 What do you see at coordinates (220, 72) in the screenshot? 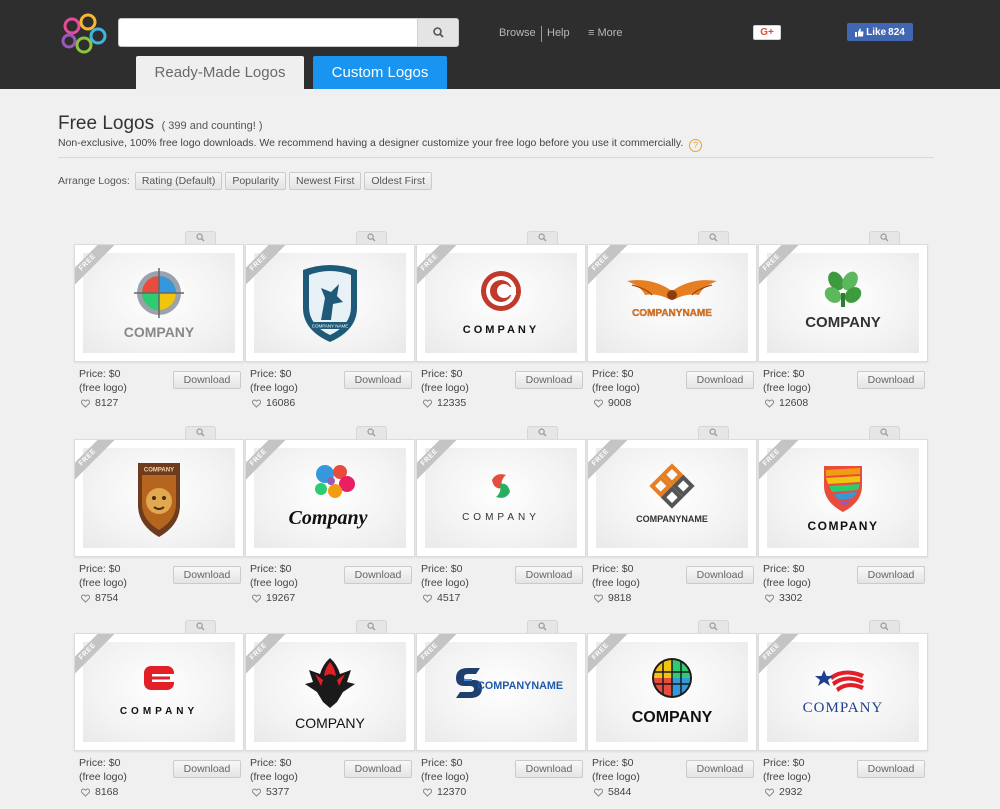
I see `tab-ready-made-logos: Ready-Made Logos` at bounding box center [220, 72].